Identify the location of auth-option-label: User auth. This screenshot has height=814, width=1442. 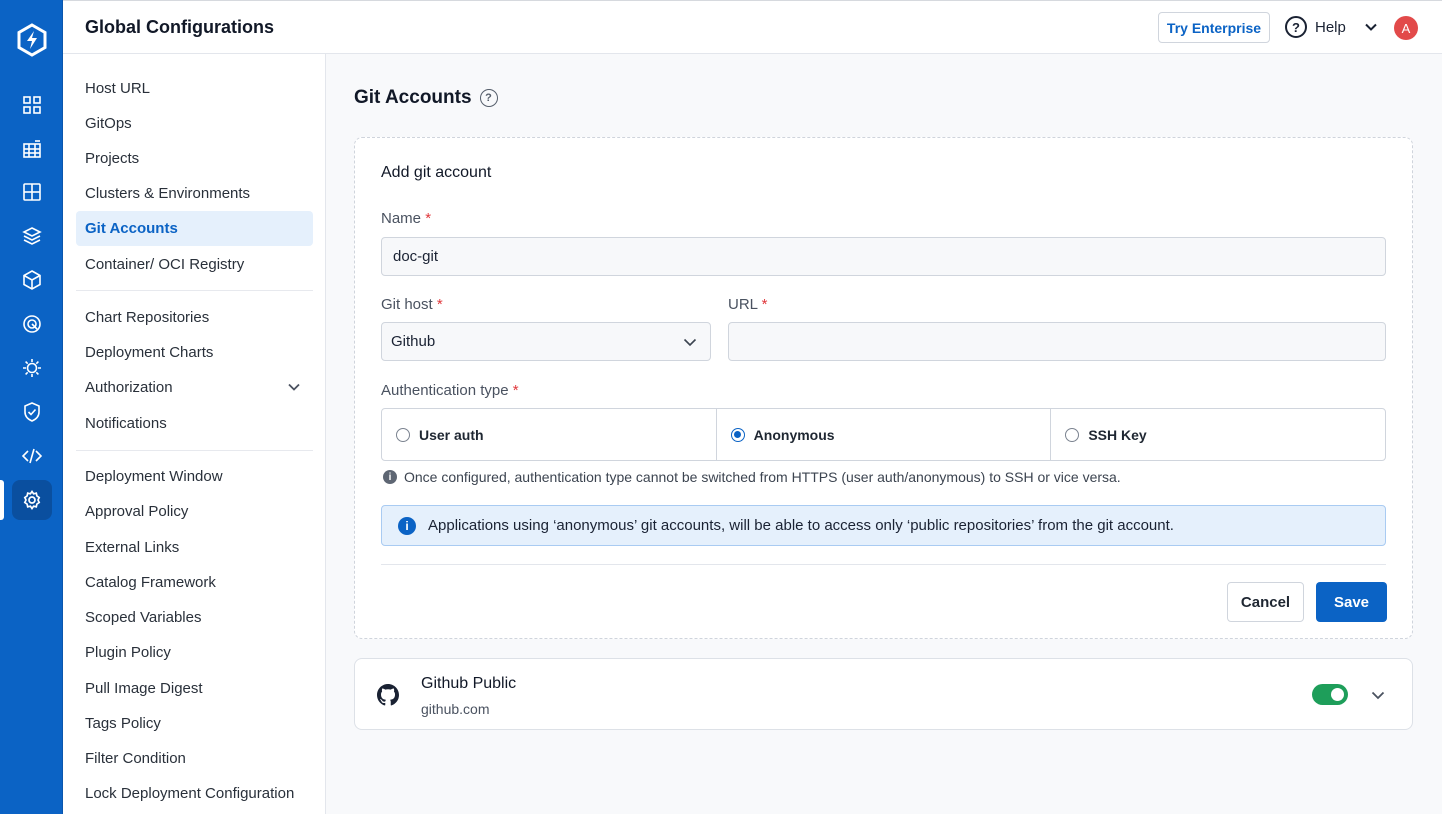
(451, 434).